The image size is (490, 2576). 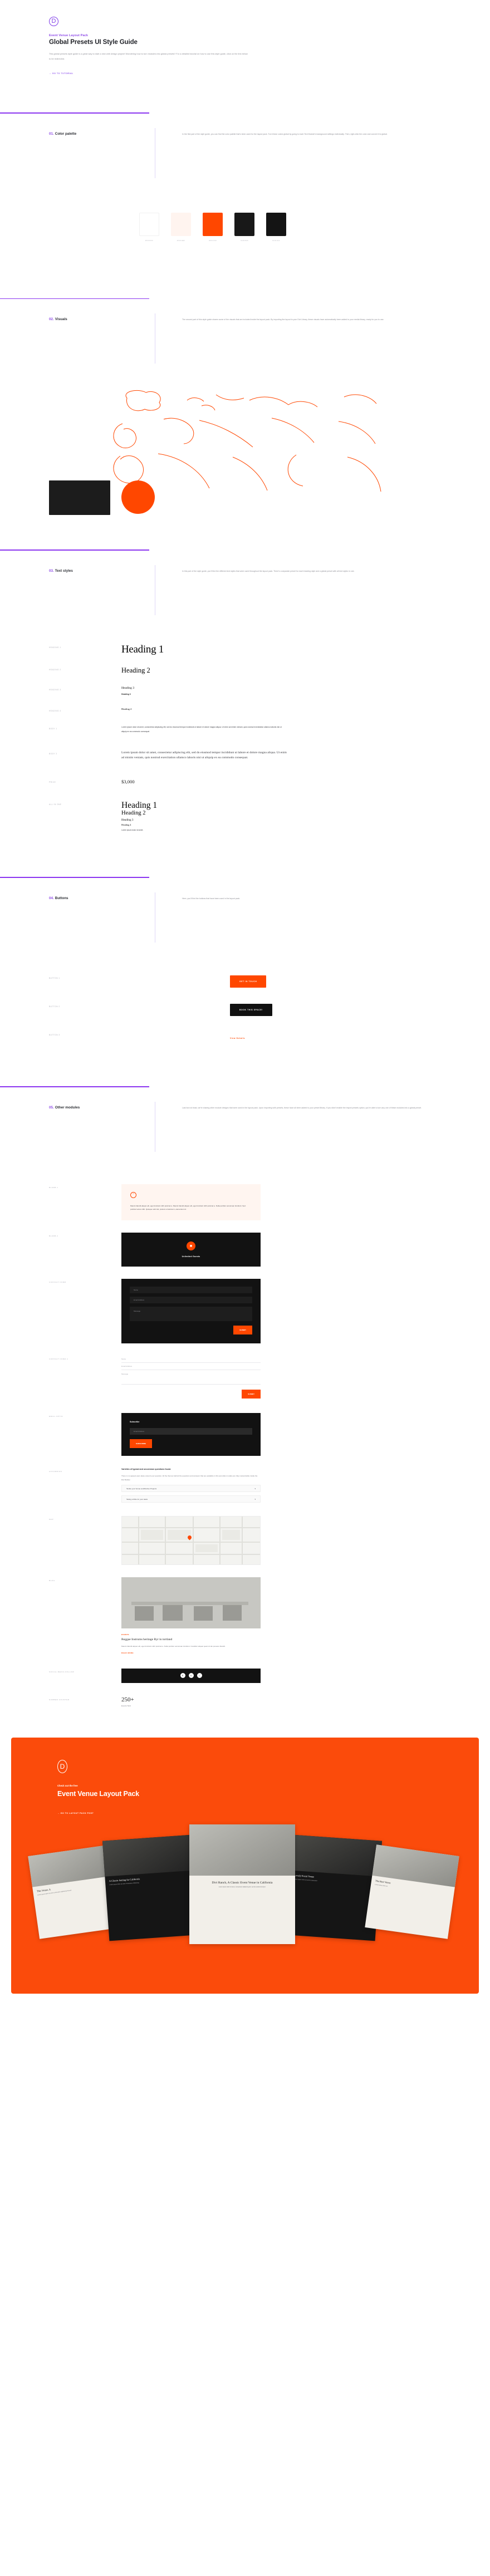 I want to click on button-label-tag: BUTTON 1, so click(x=54, y=978).